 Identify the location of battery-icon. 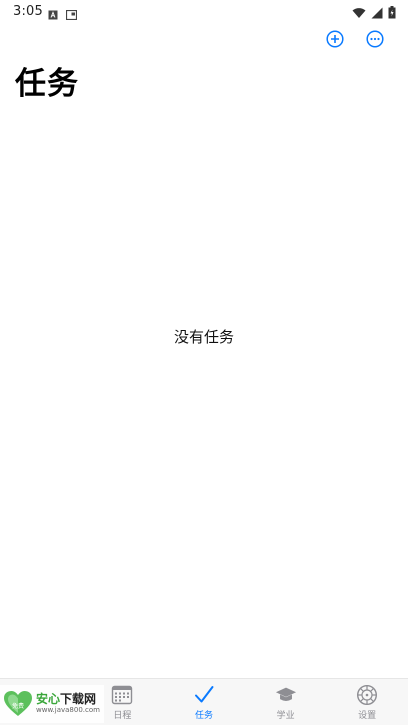
(392, 13).